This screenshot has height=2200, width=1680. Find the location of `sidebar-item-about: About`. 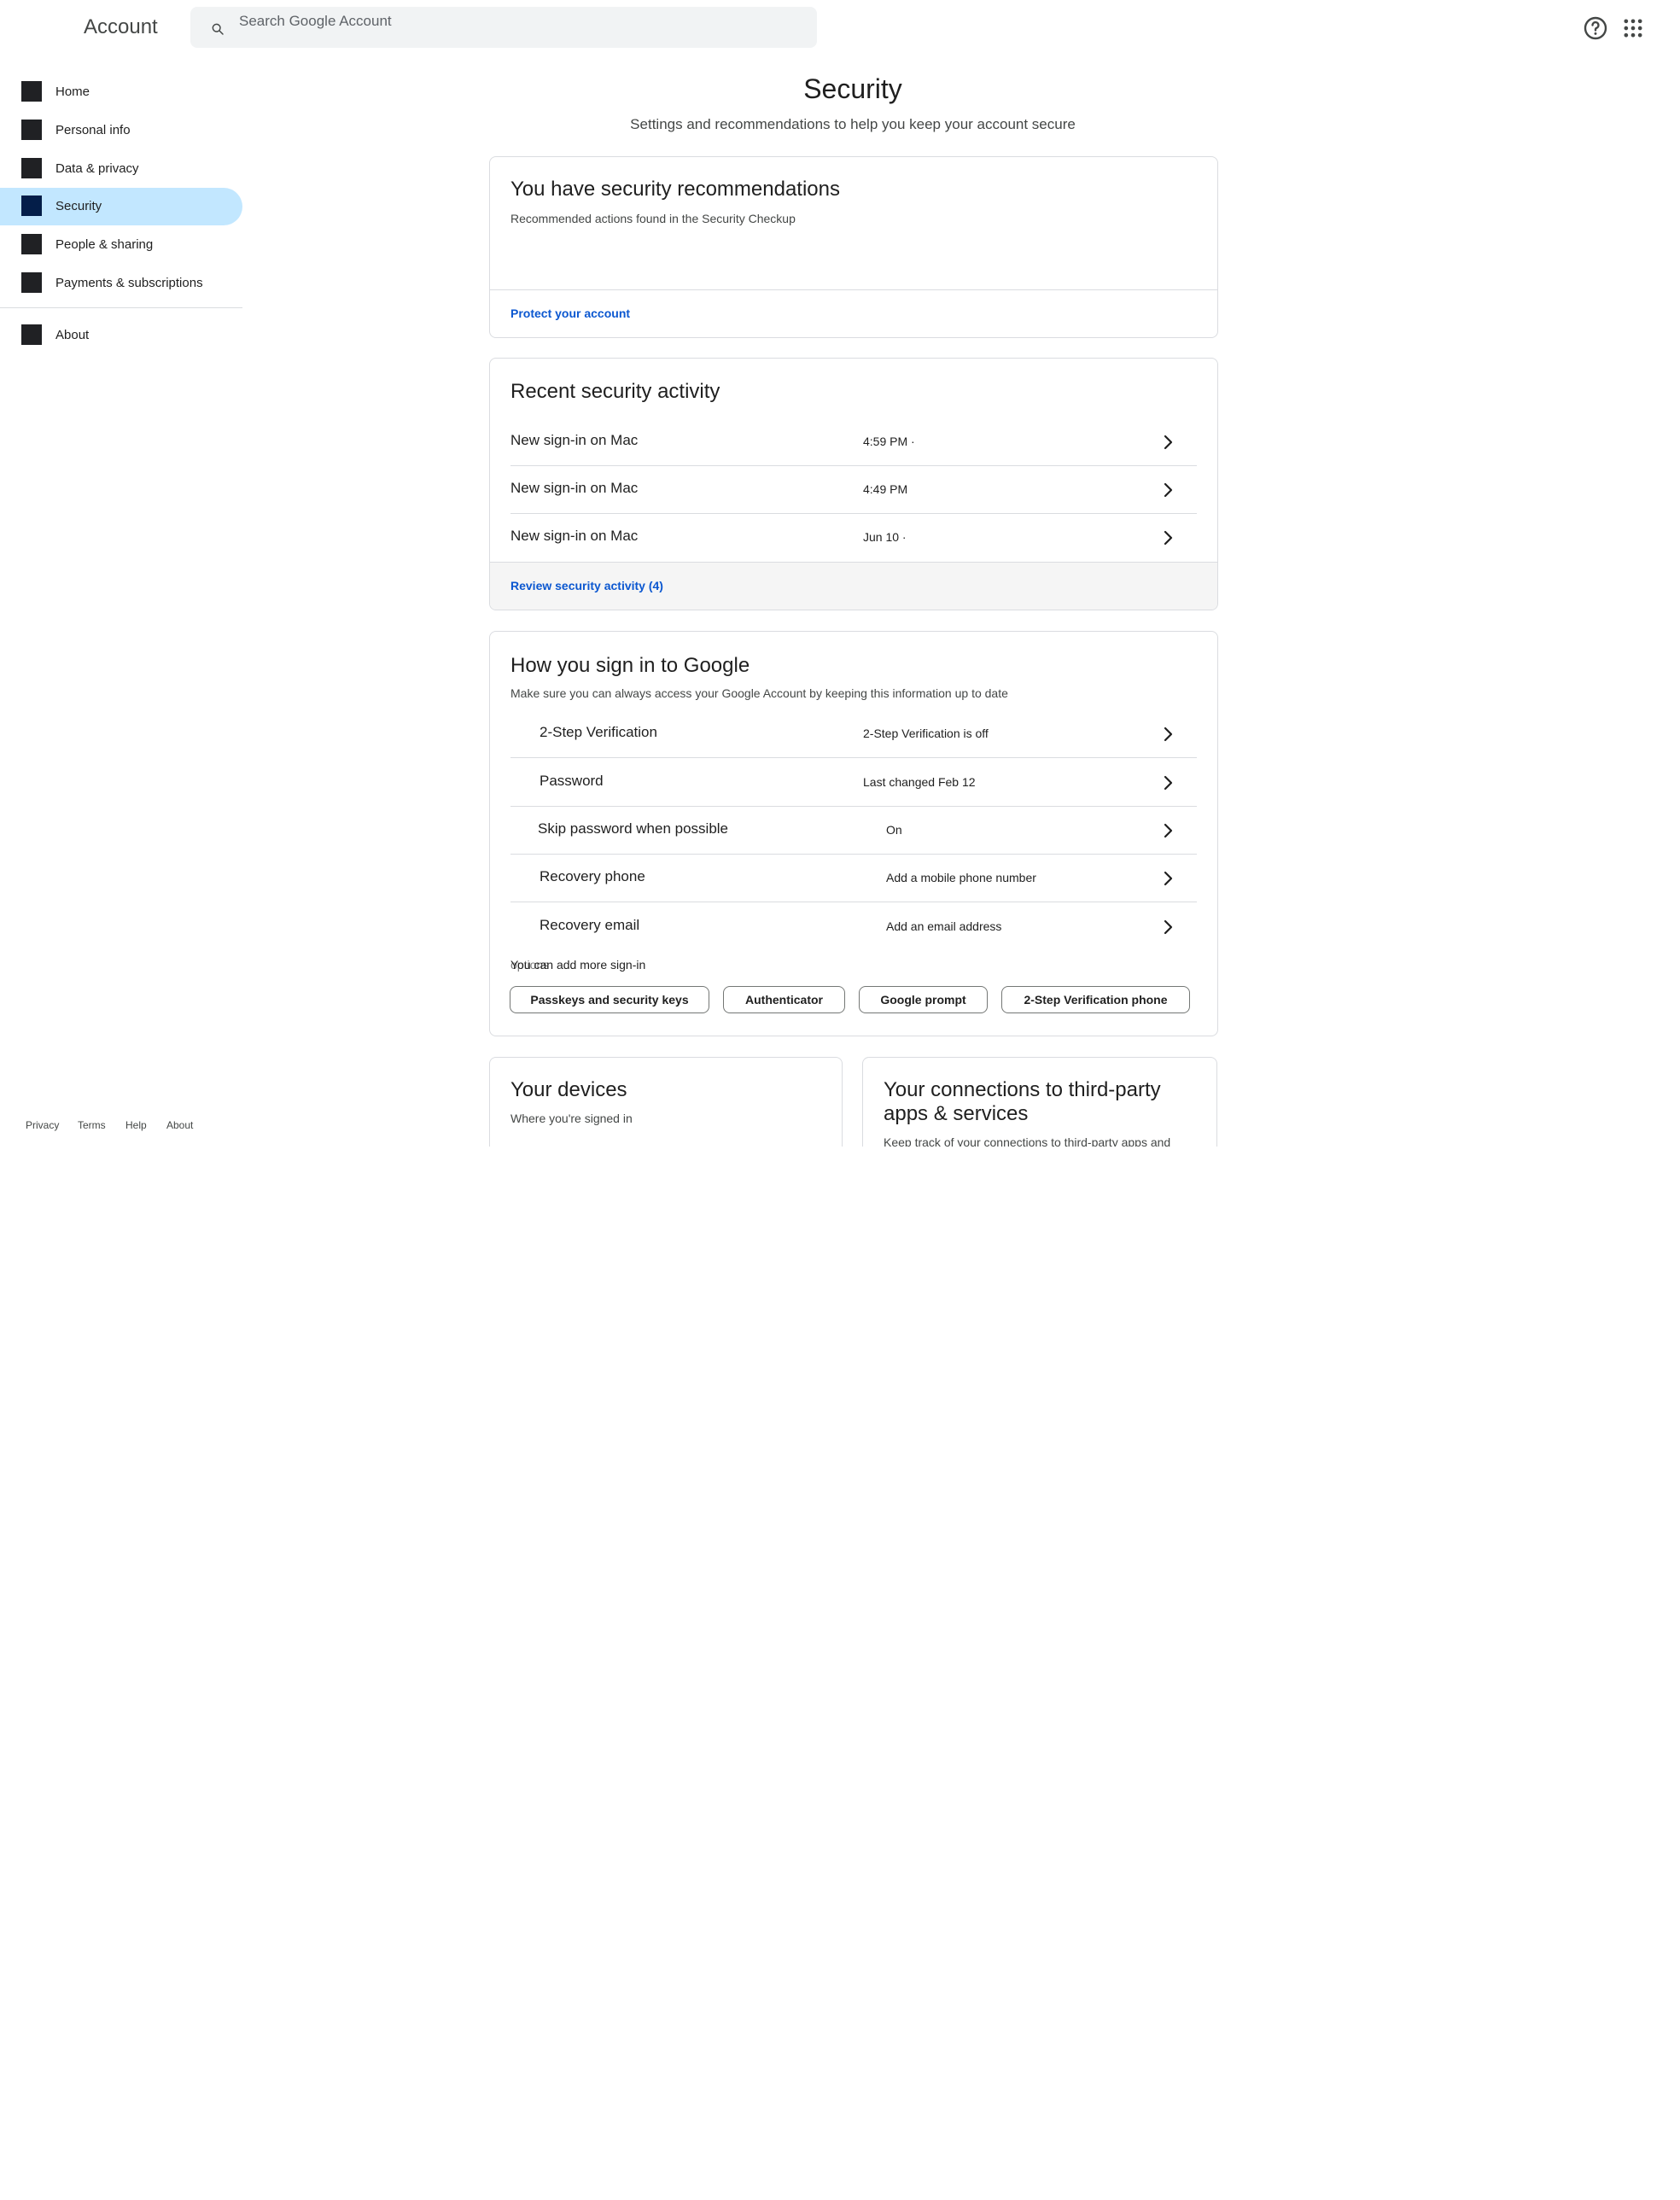

sidebar-item-about: About is located at coordinates (121, 335).